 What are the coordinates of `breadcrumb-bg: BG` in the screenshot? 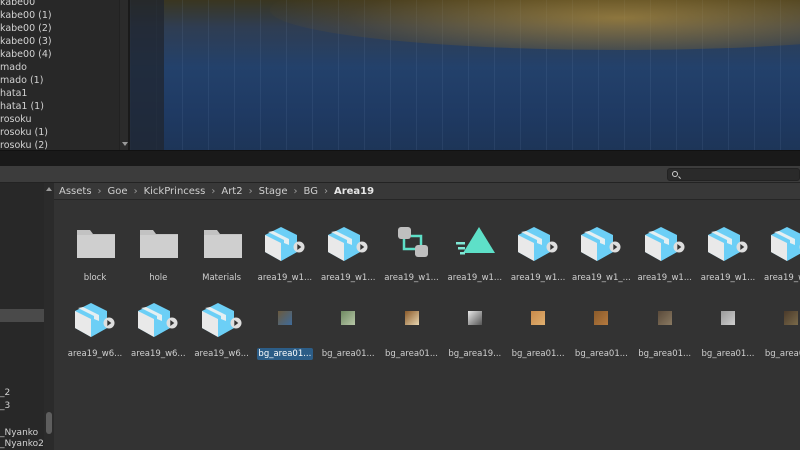 It's located at (311, 191).